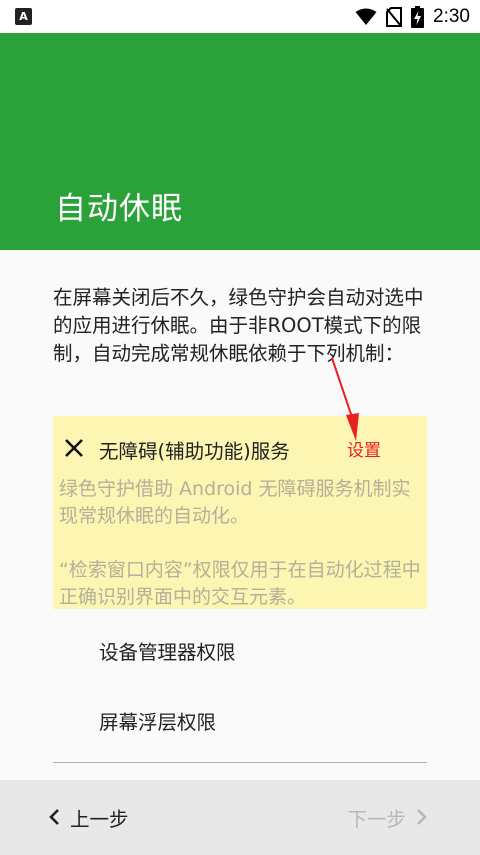 Image resolution: width=480 pixels, height=855 pixels. I want to click on status-bar: A 2:30, so click(240, 16).